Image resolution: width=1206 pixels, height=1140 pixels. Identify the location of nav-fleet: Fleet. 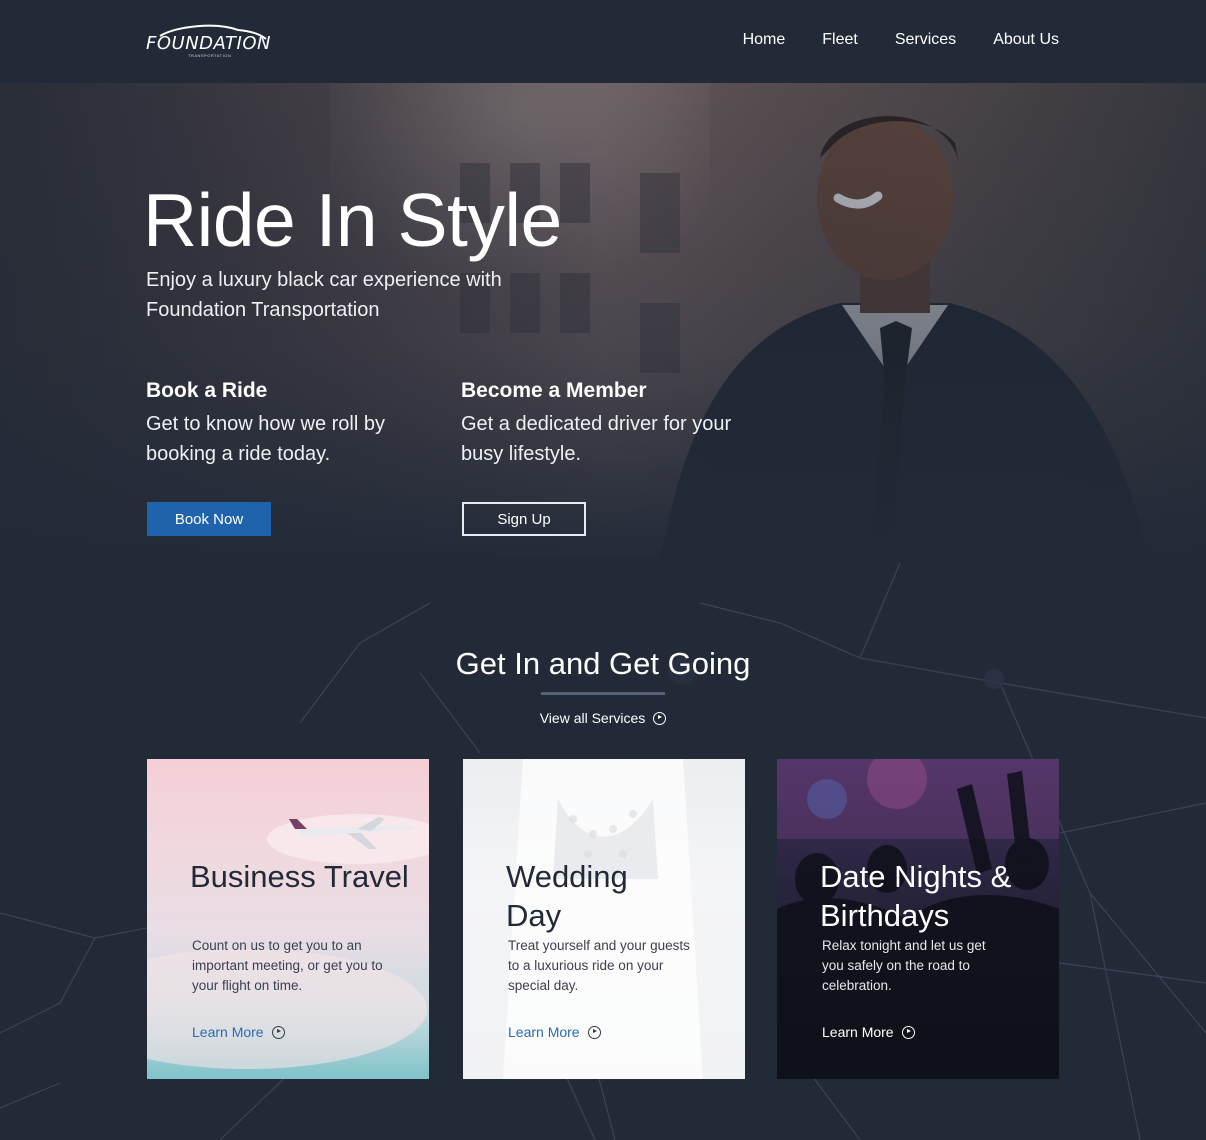
(840, 40).